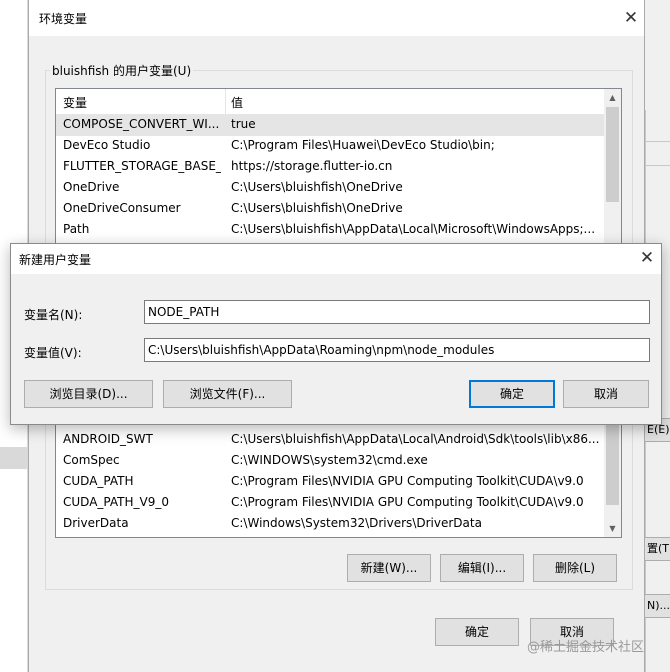 The width and height of the screenshot is (670, 672). Describe the element at coordinates (330, 125) in the screenshot. I see `list-item: COMPOSE_CONVERT_WI... true` at that location.